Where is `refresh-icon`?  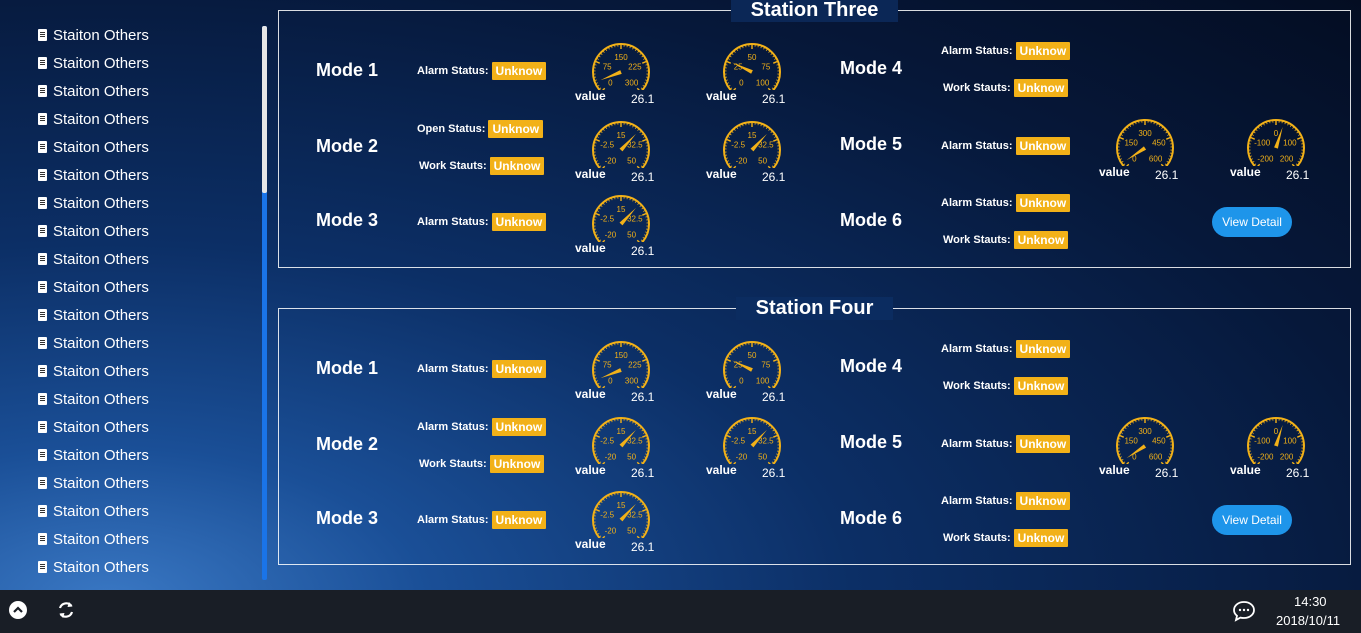
refresh-icon is located at coordinates (66, 613).